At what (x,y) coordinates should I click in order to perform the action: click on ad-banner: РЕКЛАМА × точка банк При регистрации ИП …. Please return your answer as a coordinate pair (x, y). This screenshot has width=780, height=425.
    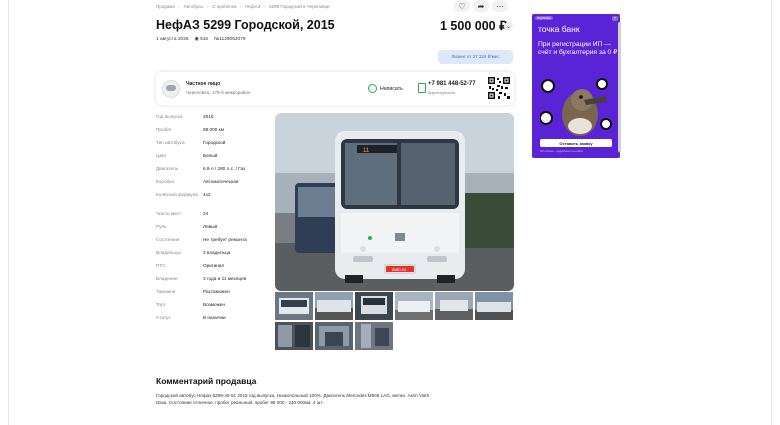
    Looking at the image, I should click on (576, 86).